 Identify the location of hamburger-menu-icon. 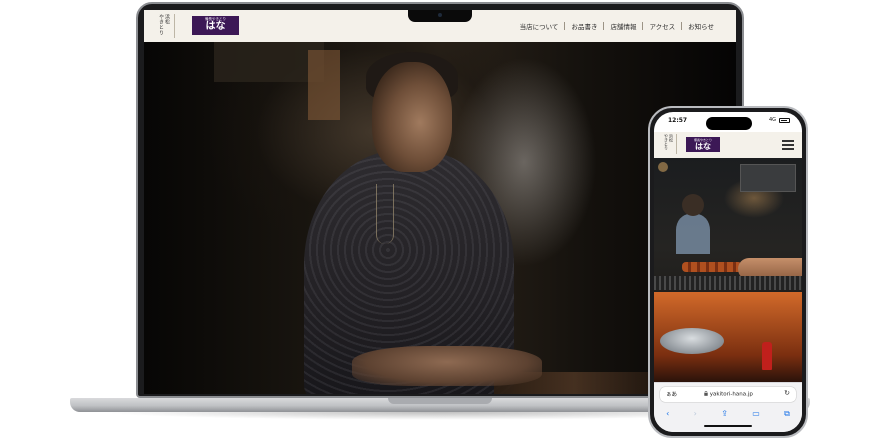
(788, 145).